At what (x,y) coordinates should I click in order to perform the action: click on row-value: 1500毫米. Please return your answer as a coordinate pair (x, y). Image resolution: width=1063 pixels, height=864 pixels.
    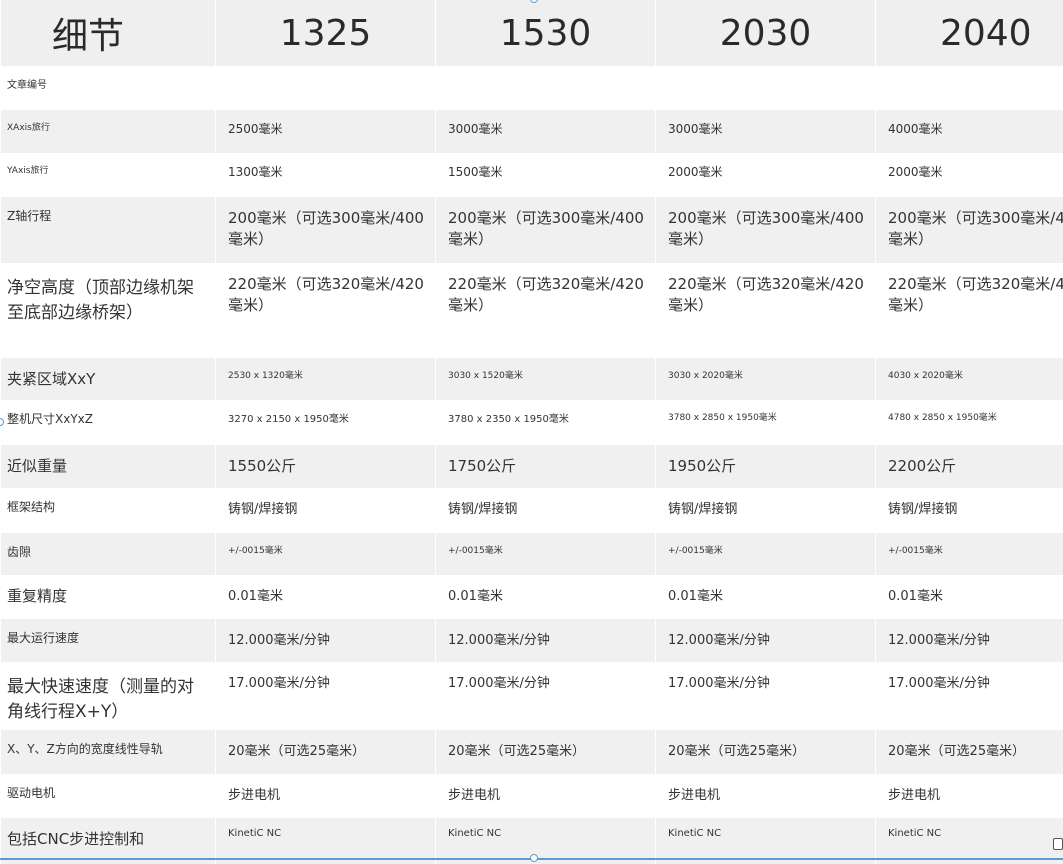
    Looking at the image, I should click on (546, 175).